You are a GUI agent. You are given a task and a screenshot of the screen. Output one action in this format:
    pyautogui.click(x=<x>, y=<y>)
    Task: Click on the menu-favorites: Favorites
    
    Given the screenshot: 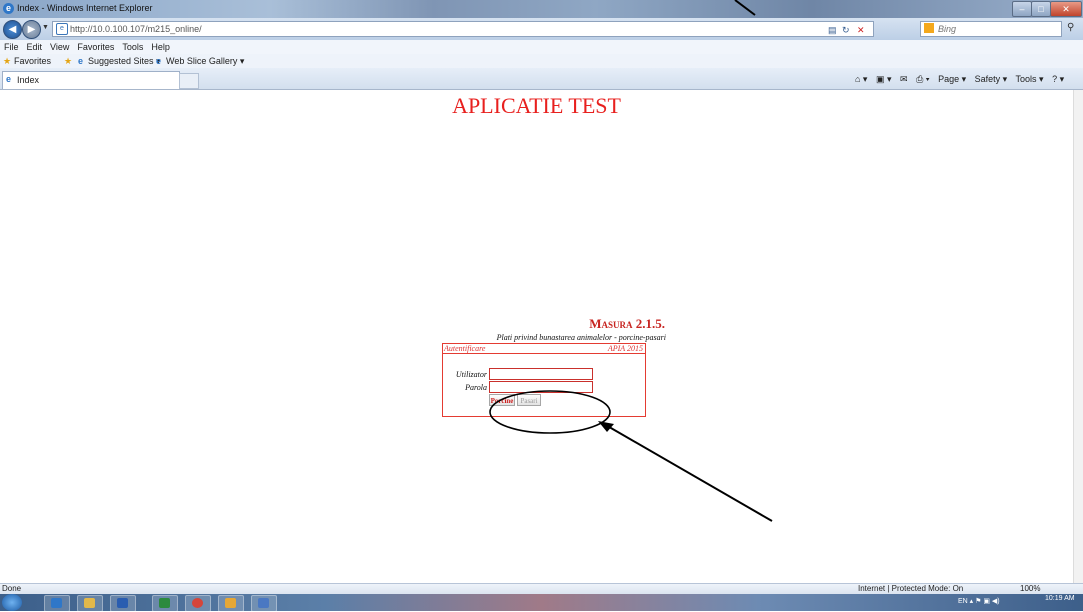 What is the action you would take?
    pyautogui.click(x=95, y=46)
    